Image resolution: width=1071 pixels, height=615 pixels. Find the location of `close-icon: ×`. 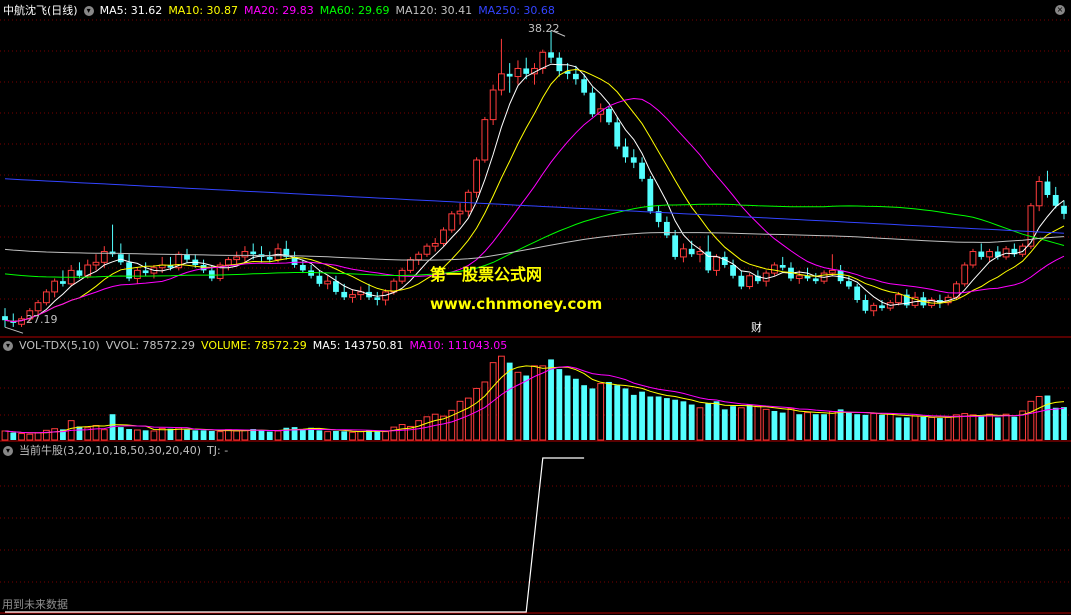

close-icon: × is located at coordinates (1060, 10).